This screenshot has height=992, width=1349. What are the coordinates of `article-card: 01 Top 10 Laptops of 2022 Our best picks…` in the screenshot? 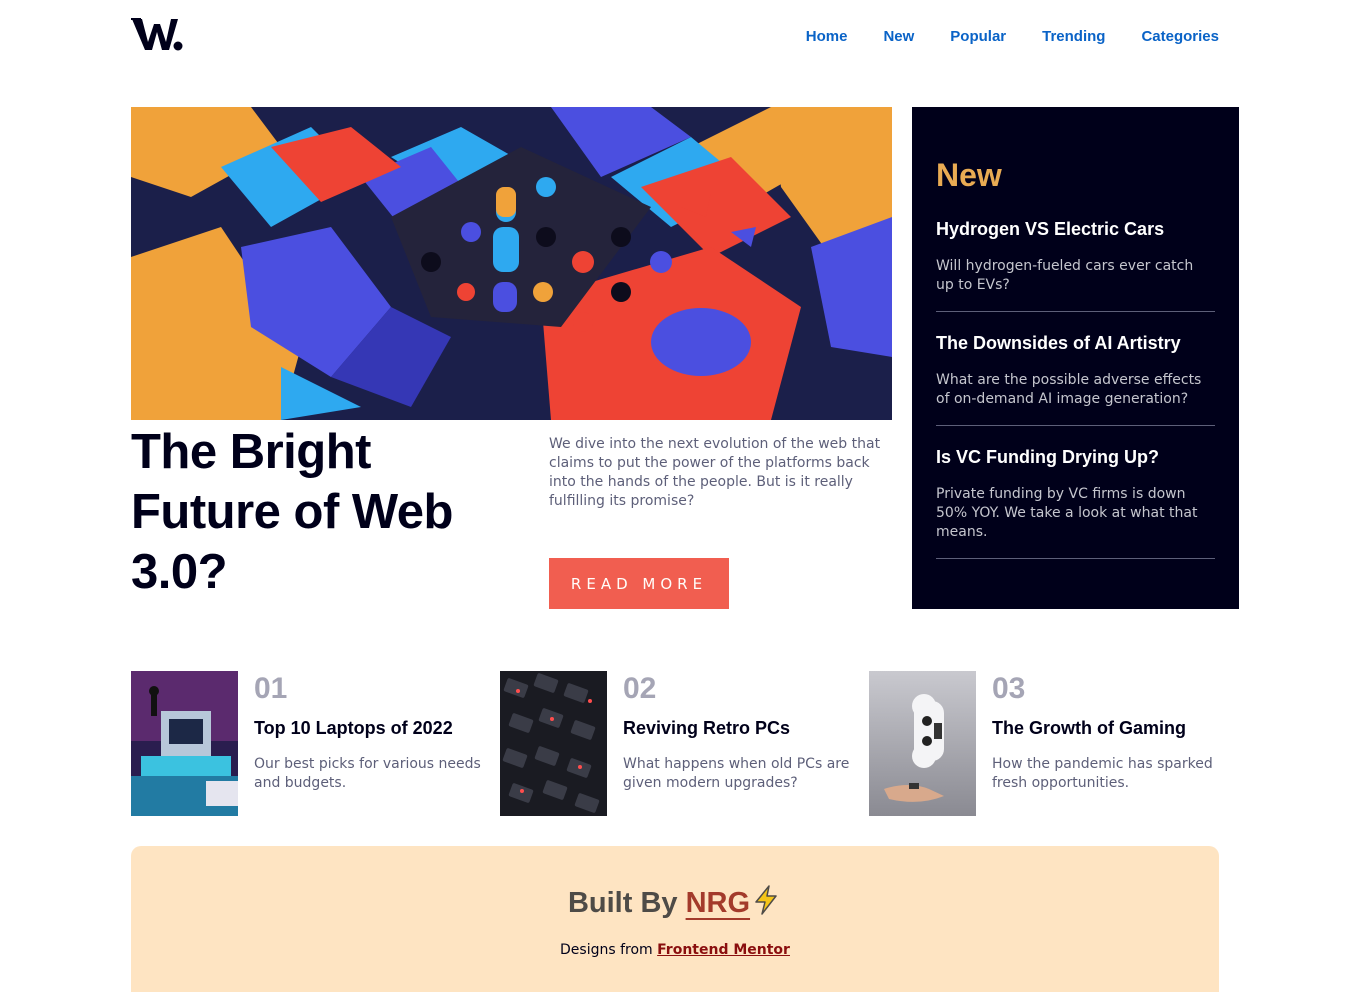 It's located at (311, 743).